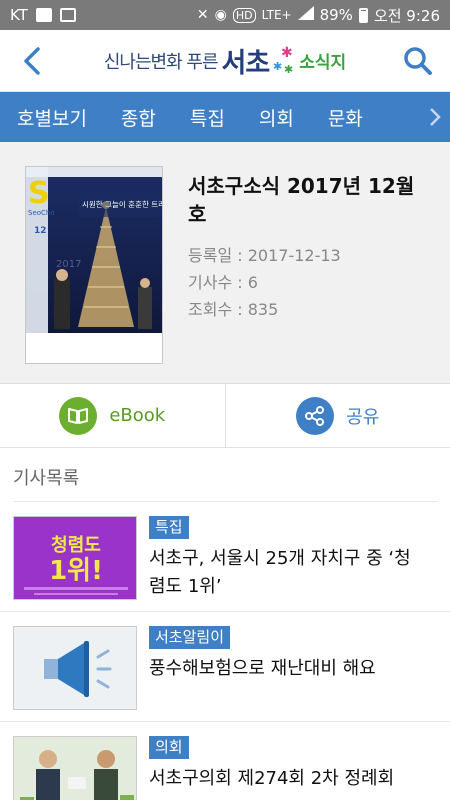 The image size is (450, 800). What do you see at coordinates (276, 117) in the screenshot?
I see `tab-council: 의회` at bounding box center [276, 117].